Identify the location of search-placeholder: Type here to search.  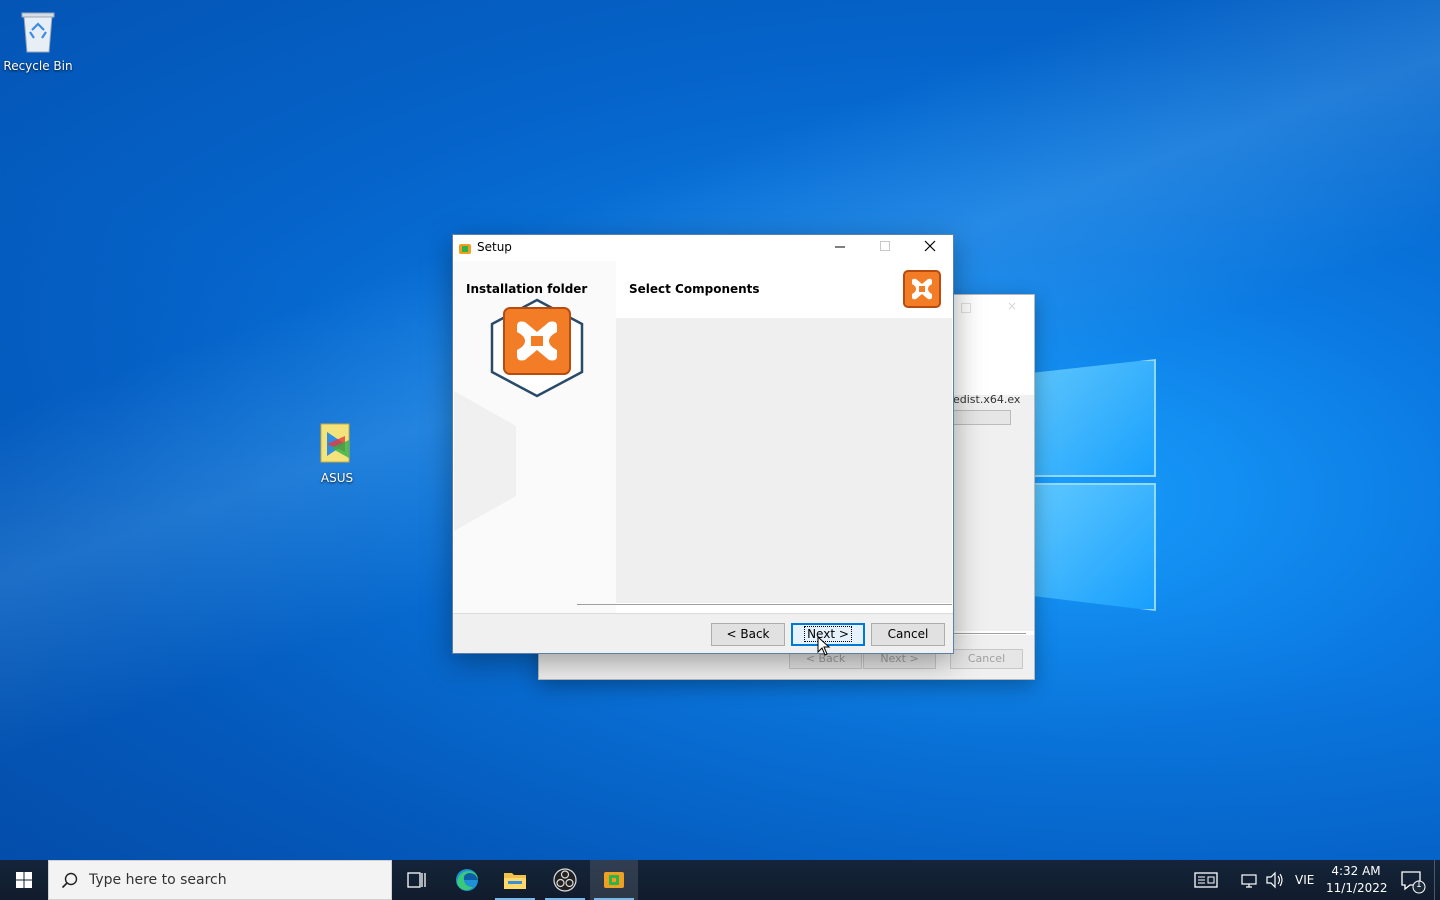
(158, 880).